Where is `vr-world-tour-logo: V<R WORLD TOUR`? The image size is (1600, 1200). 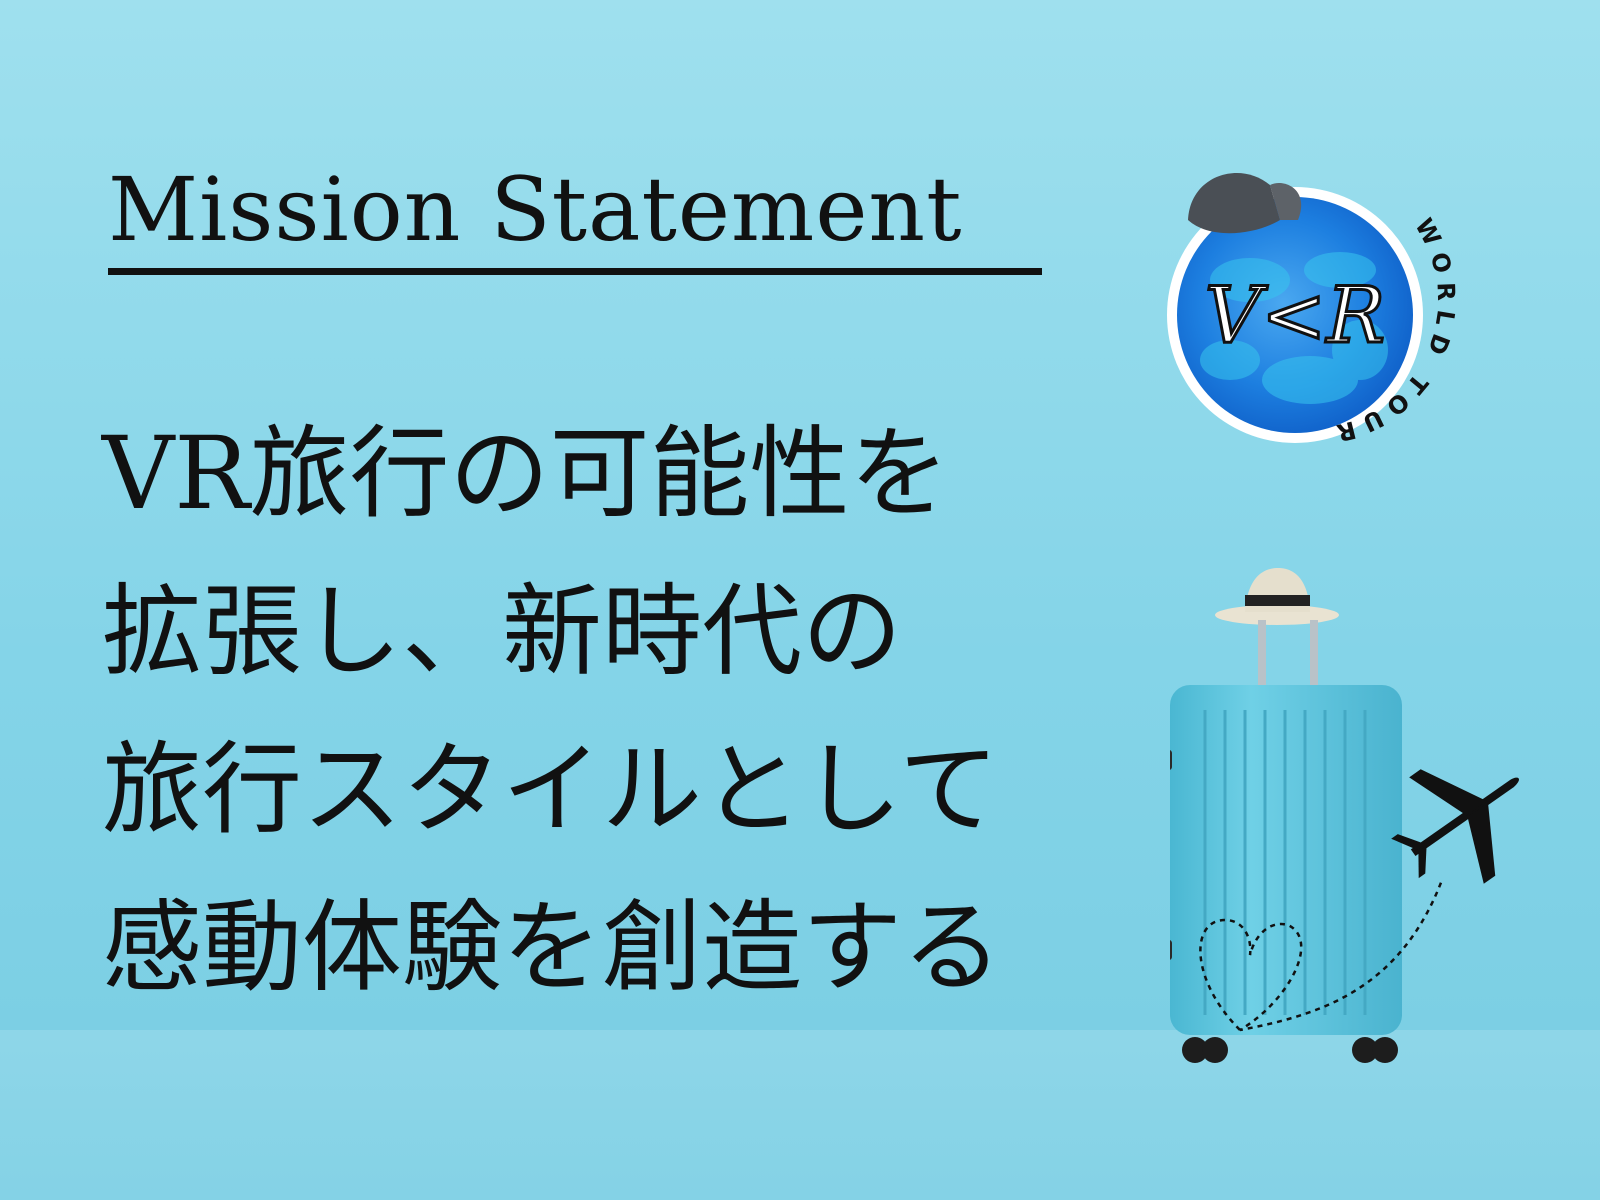 vr-world-tour-logo: V<R WORLD TOUR is located at coordinates (1309, 310).